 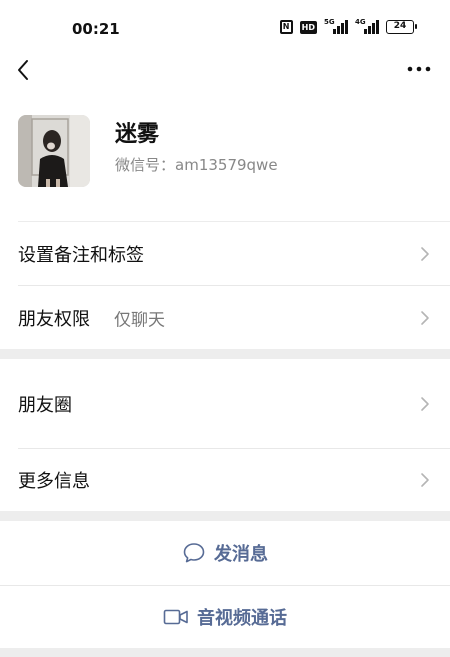 I want to click on wechat-id-label: 微信号：, so click(x=145, y=165).